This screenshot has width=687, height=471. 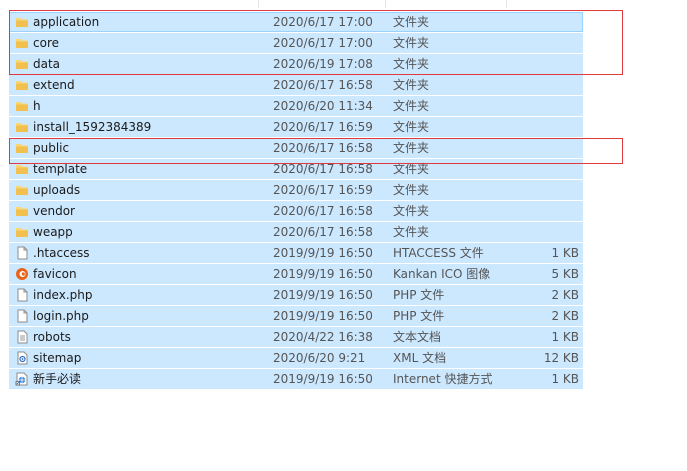 I want to click on file-date: 2020/6/20 11:34, so click(x=323, y=106).